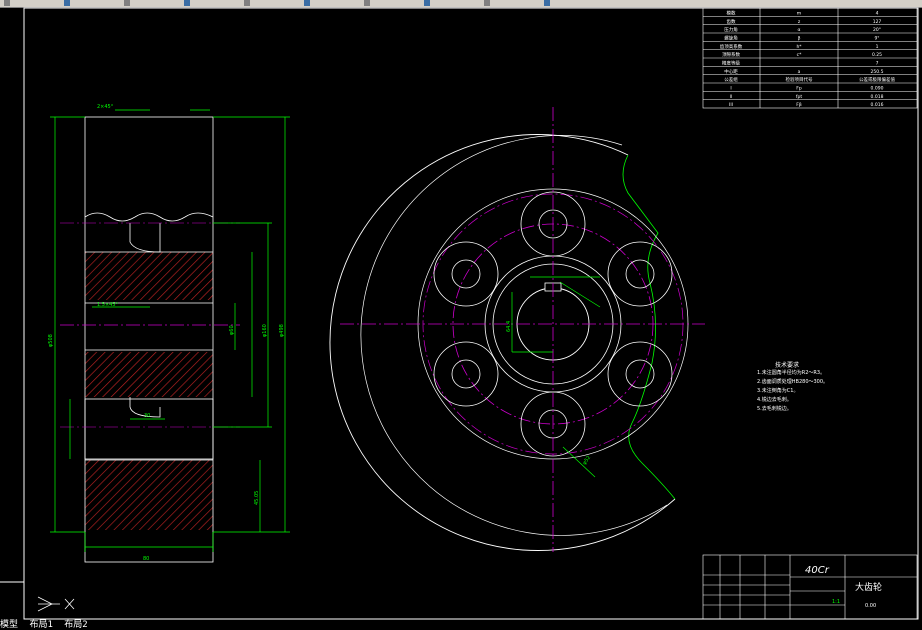 This screenshot has height=630, width=922. Describe the element at coordinates (547, 3) in the screenshot. I see `open-icon` at that location.